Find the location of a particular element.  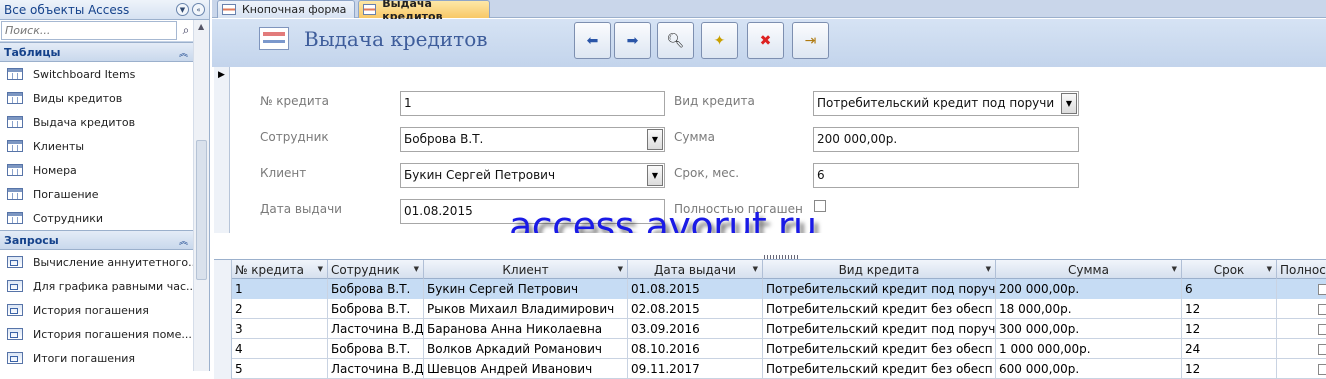

nav-table-item: Сотрудники is located at coordinates (97, 218).